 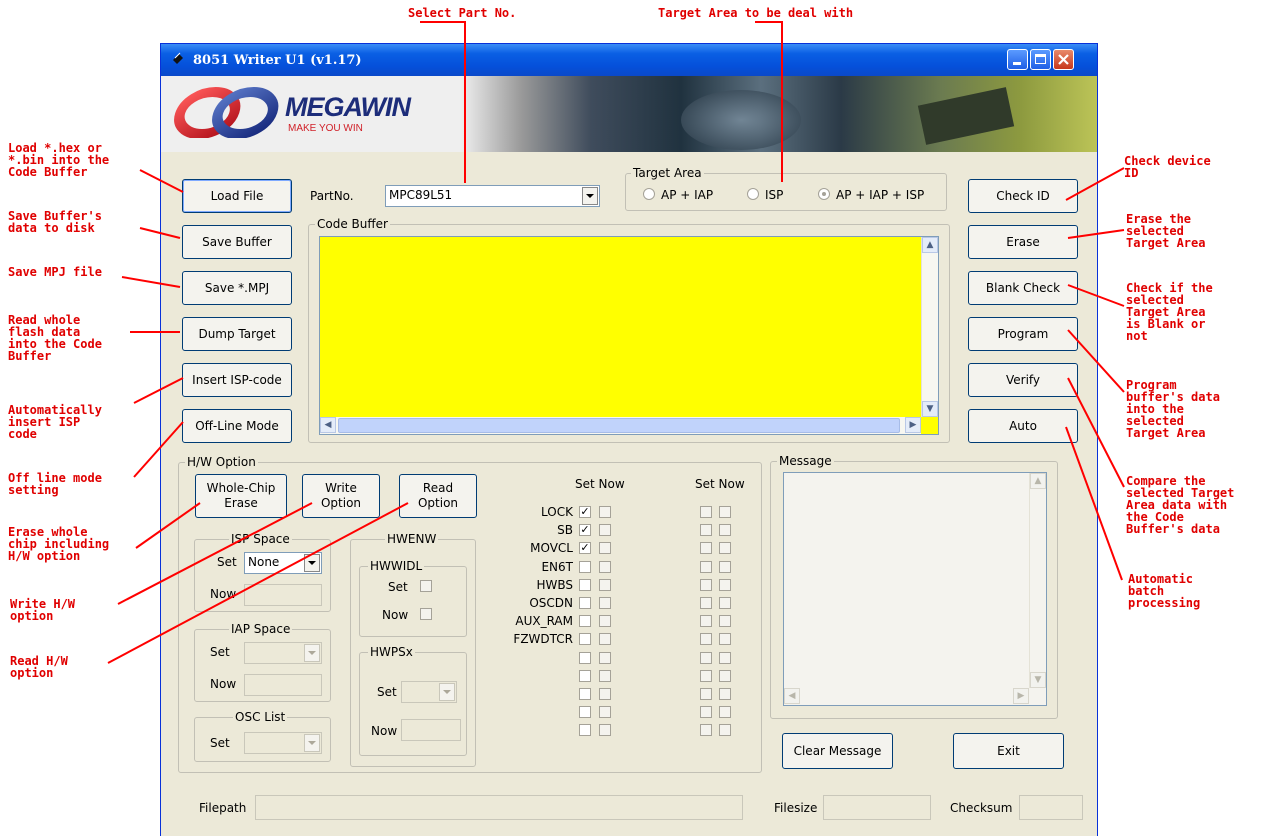 I want to click on message-hscrollbar: ◀ ▶, so click(x=906, y=696).